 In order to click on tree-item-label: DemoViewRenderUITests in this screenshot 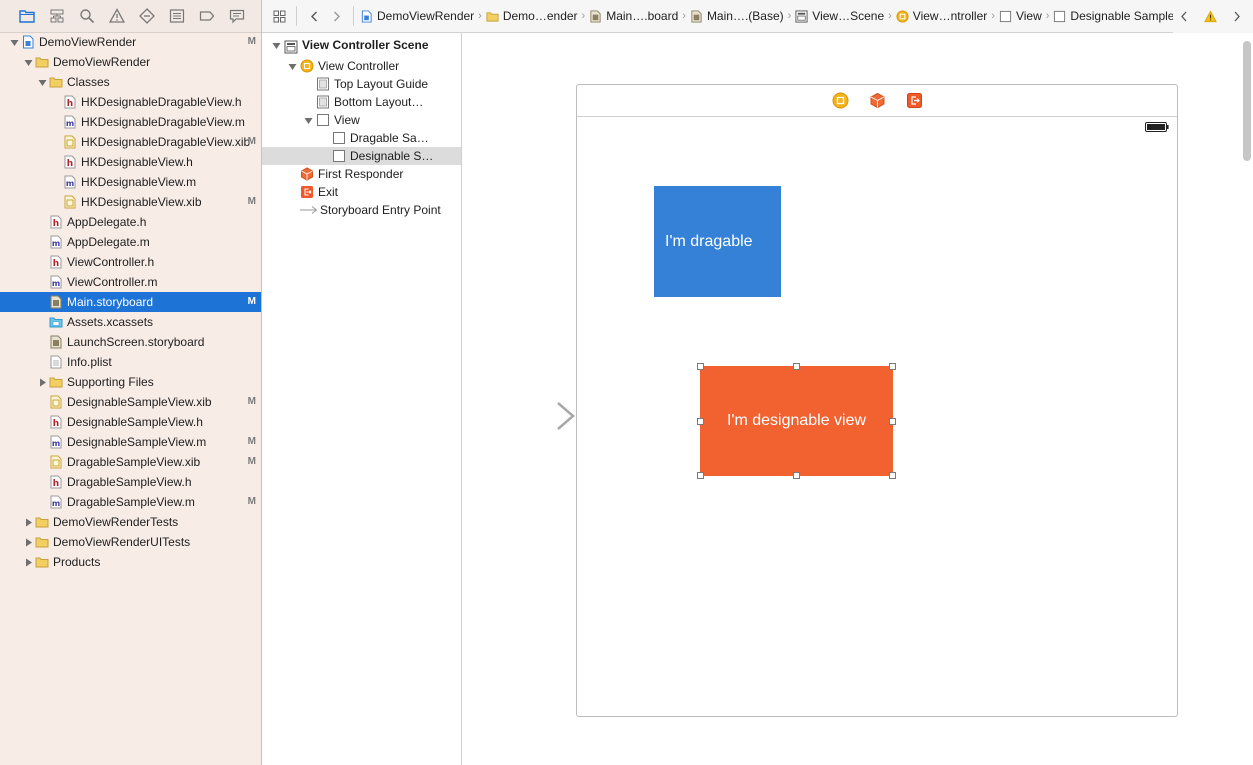, I will do `click(122, 542)`.